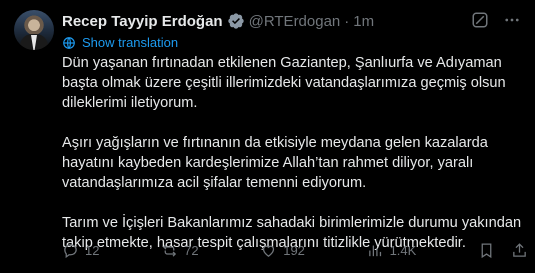  I want to click on bookmark-icon, so click(486, 250).